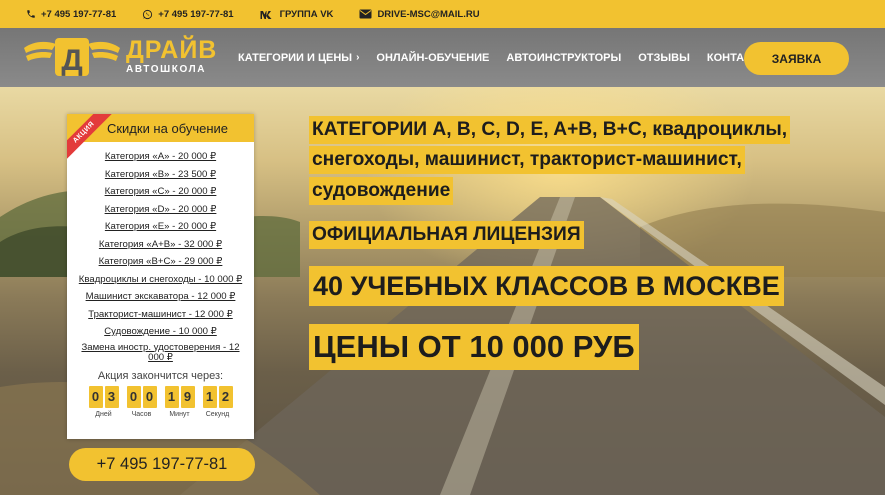 The height and width of the screenshot is (495, 885). What do you see at coordinates (172, 50) in the screenshot?
I see `logo-name: ДРАЙВ` at bounding box center [172, 50].